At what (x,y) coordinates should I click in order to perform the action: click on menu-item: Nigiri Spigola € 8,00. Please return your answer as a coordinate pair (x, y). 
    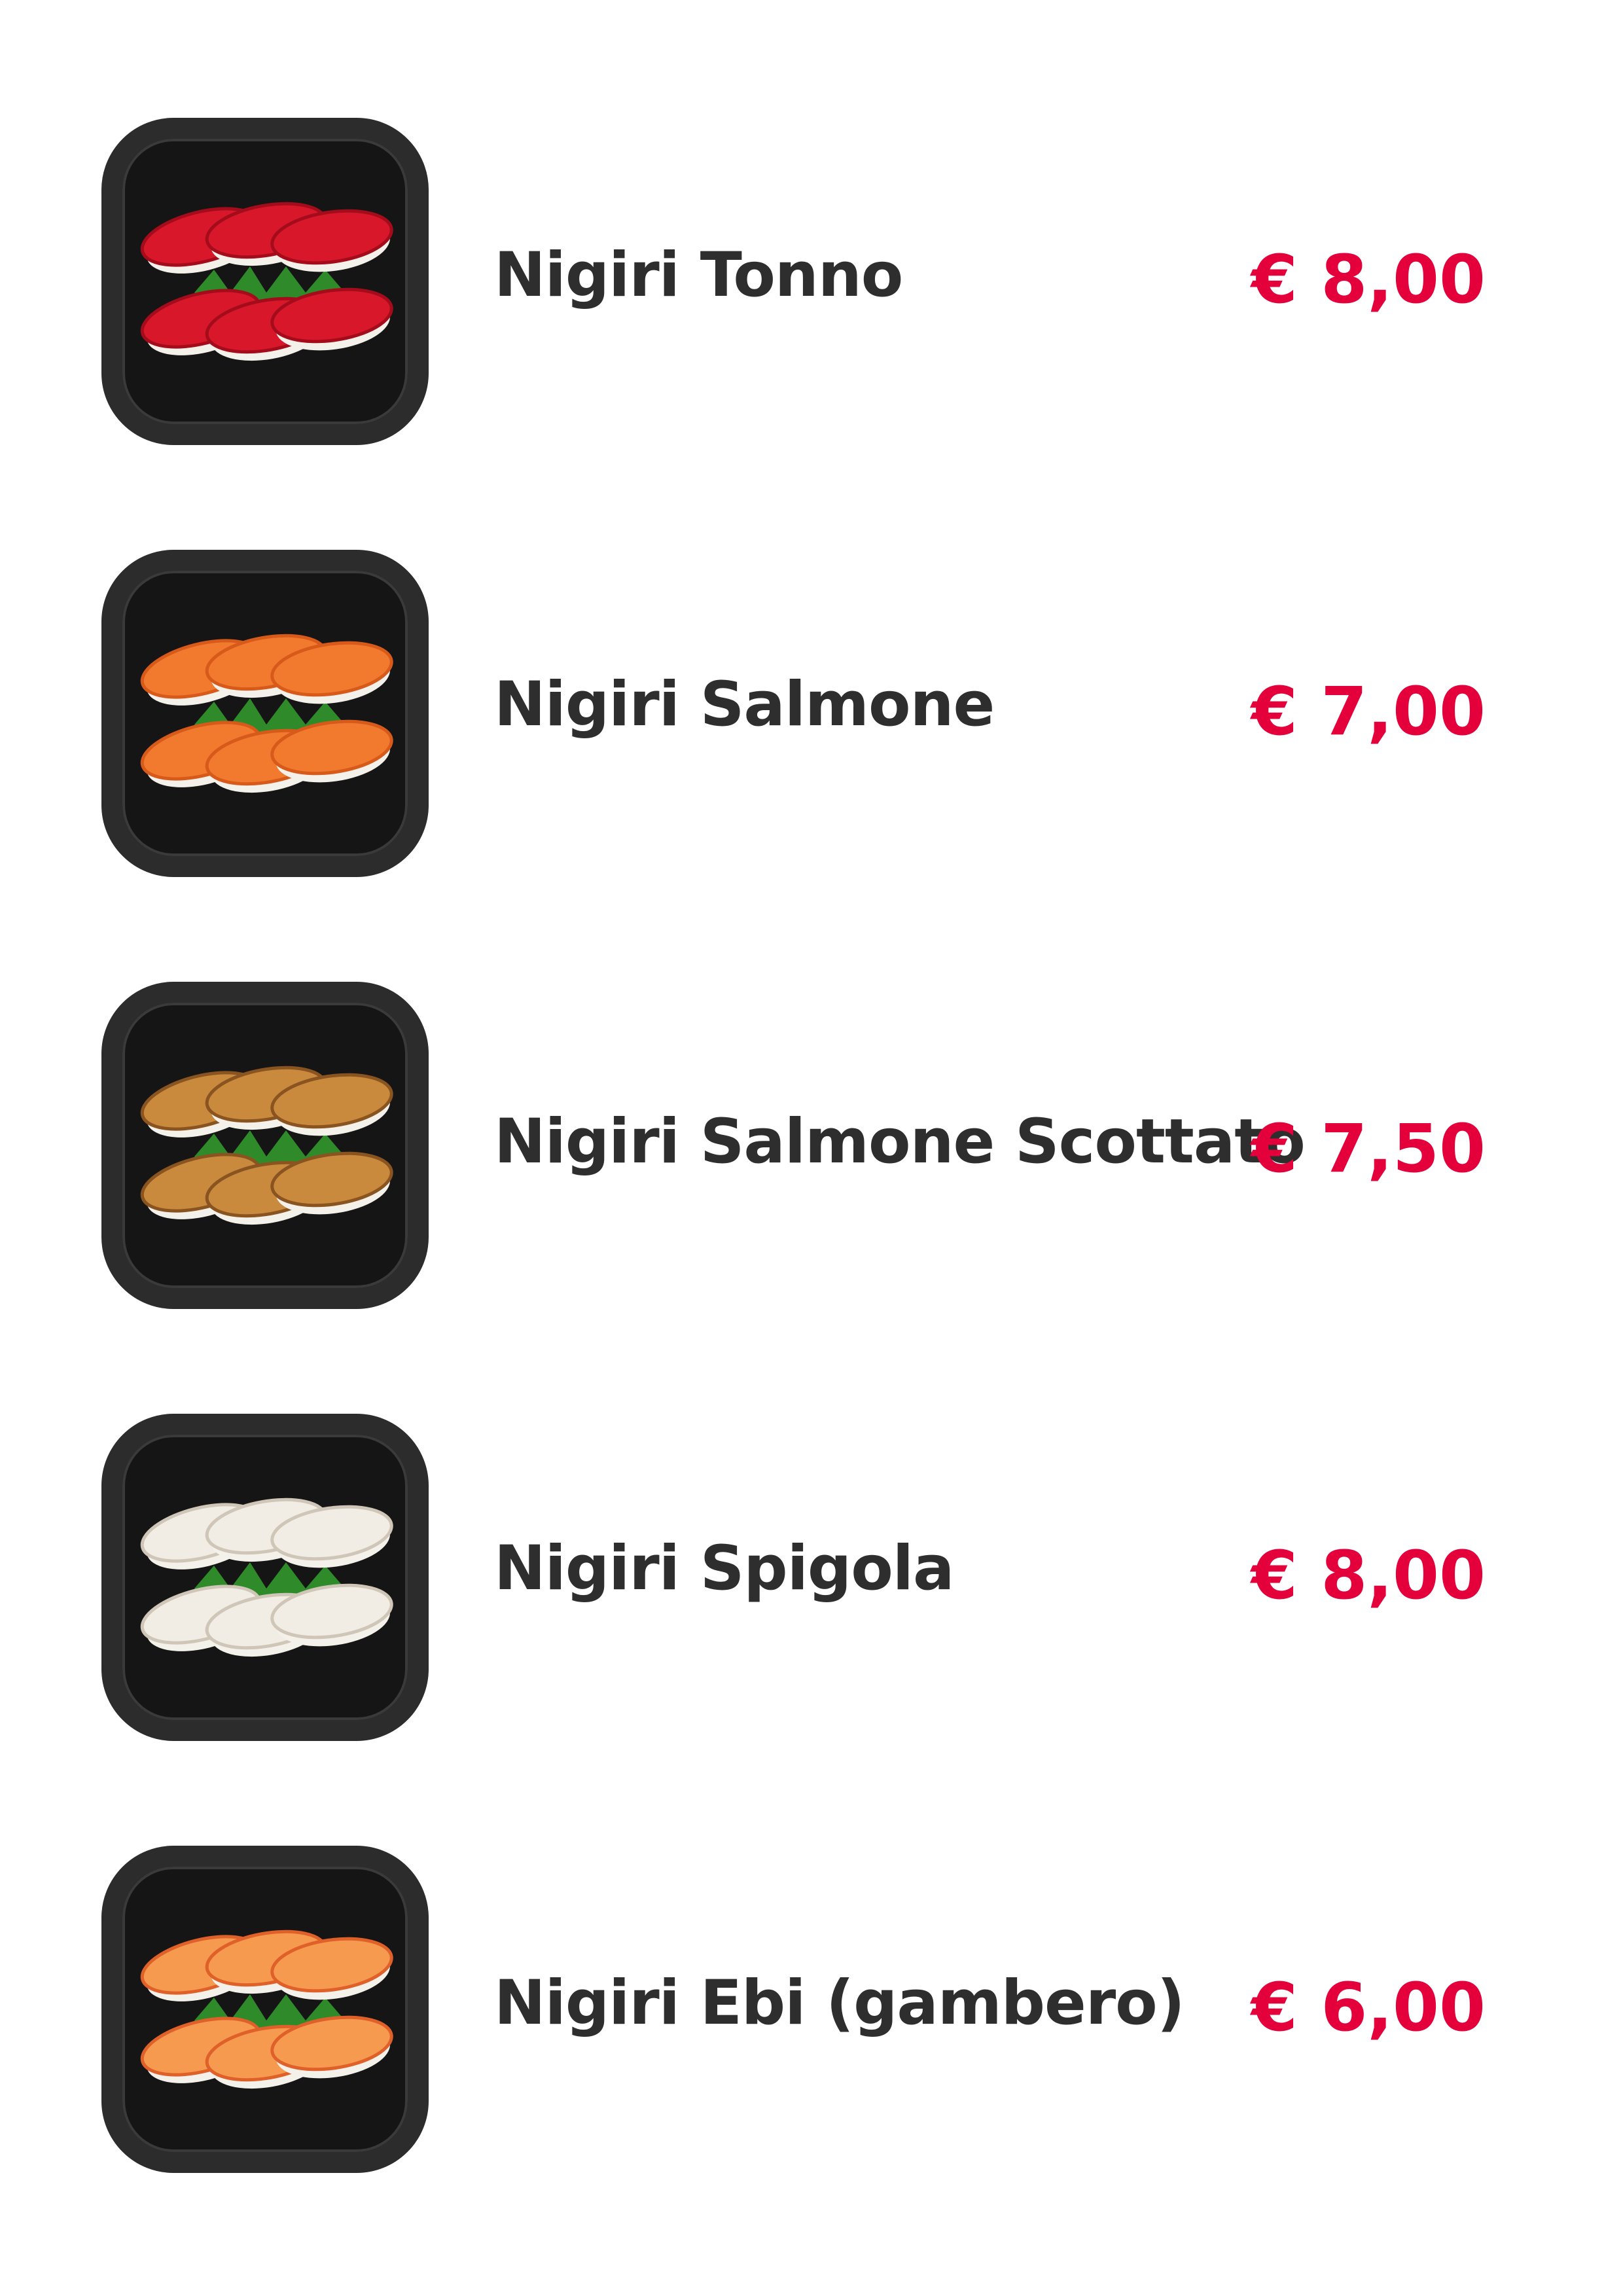
    Looking at the image, I should click on (811, 1577).